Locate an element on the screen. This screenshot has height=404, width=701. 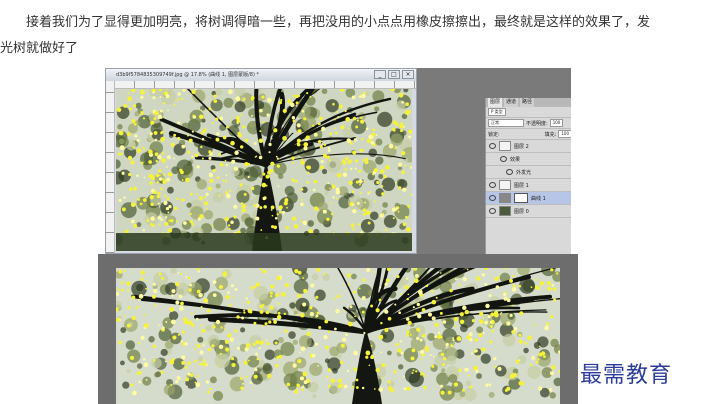
fill-label: 填充: is located at coordinates (550, 134).